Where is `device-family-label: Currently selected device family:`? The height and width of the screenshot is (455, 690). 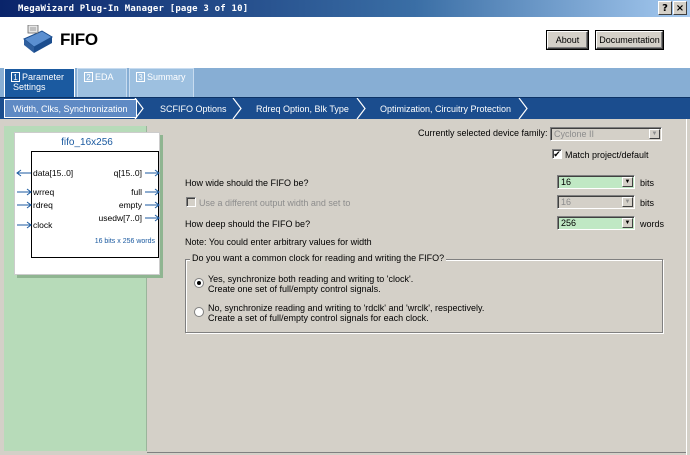 device-family-label: Currently selected device family: is located at coordinates (483, 133).